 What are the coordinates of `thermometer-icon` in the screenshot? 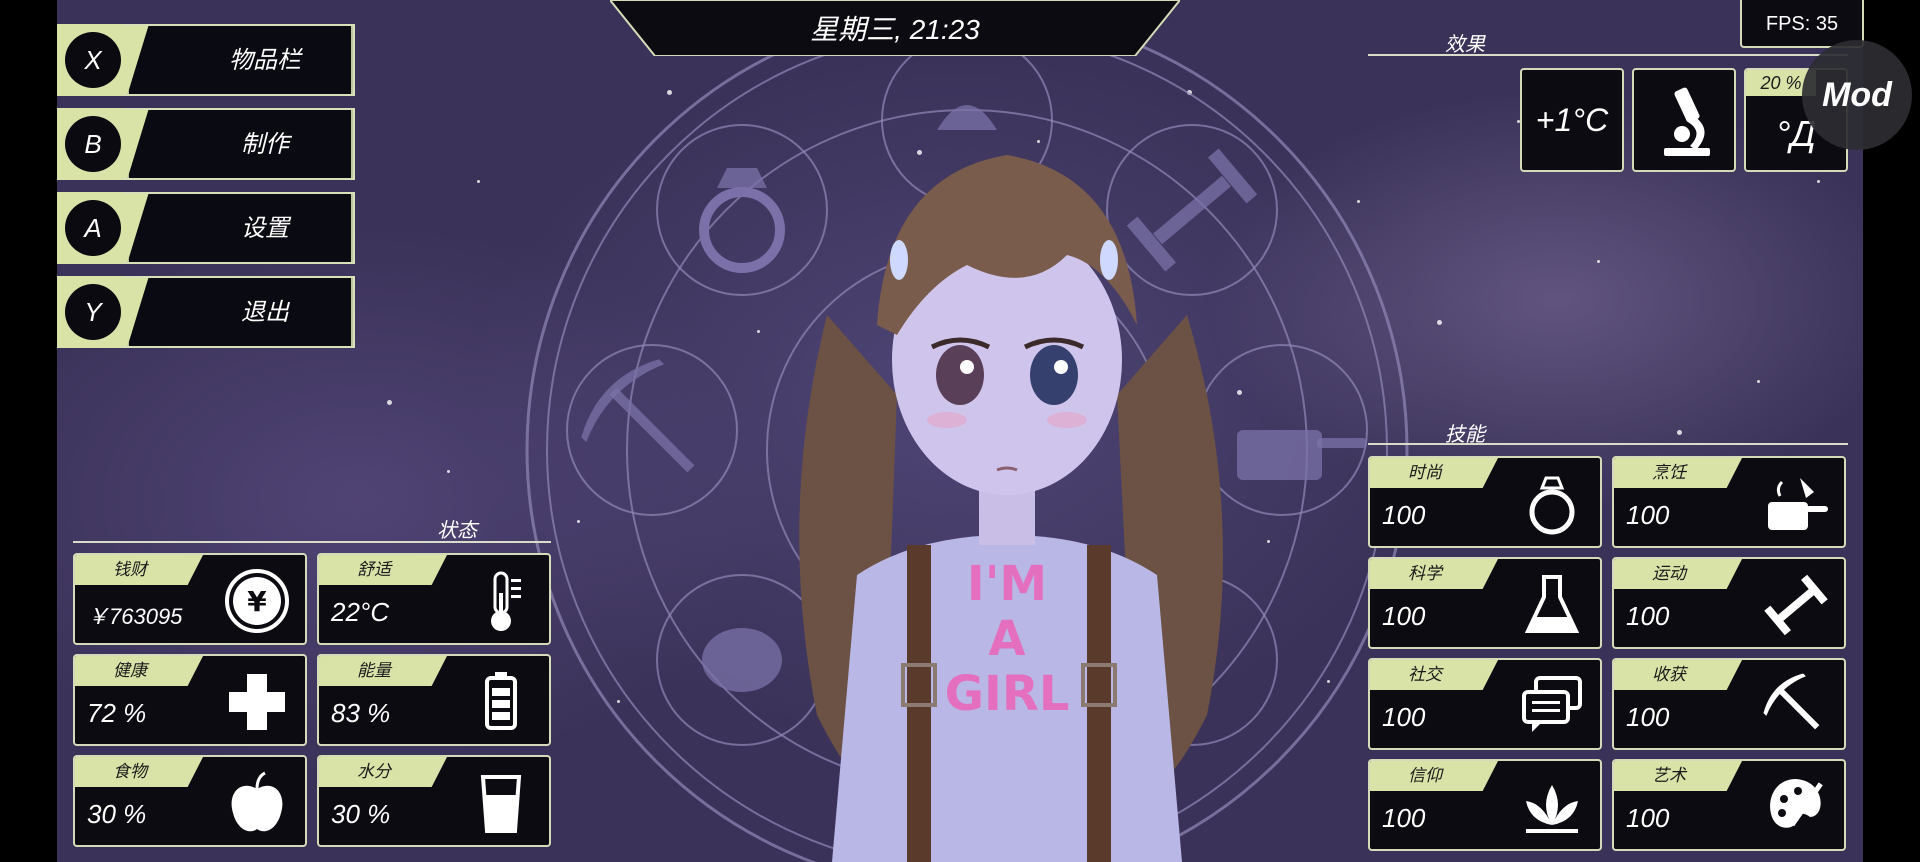 It's located at (501, 601).